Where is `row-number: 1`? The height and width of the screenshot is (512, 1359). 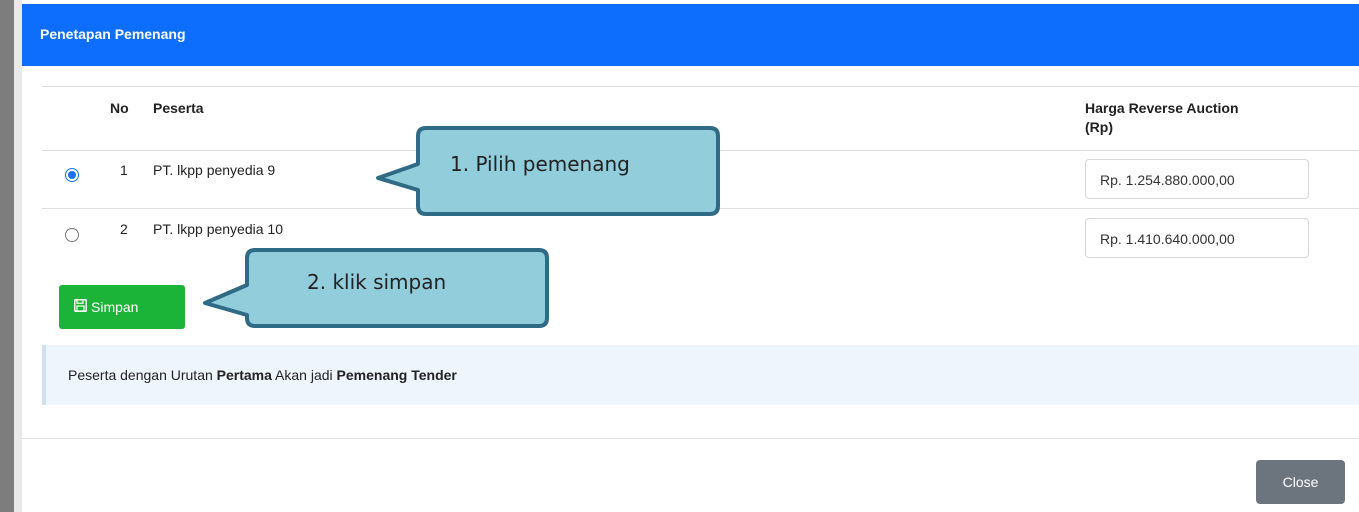
row-number: 1 is located at coordinates (124, 170).